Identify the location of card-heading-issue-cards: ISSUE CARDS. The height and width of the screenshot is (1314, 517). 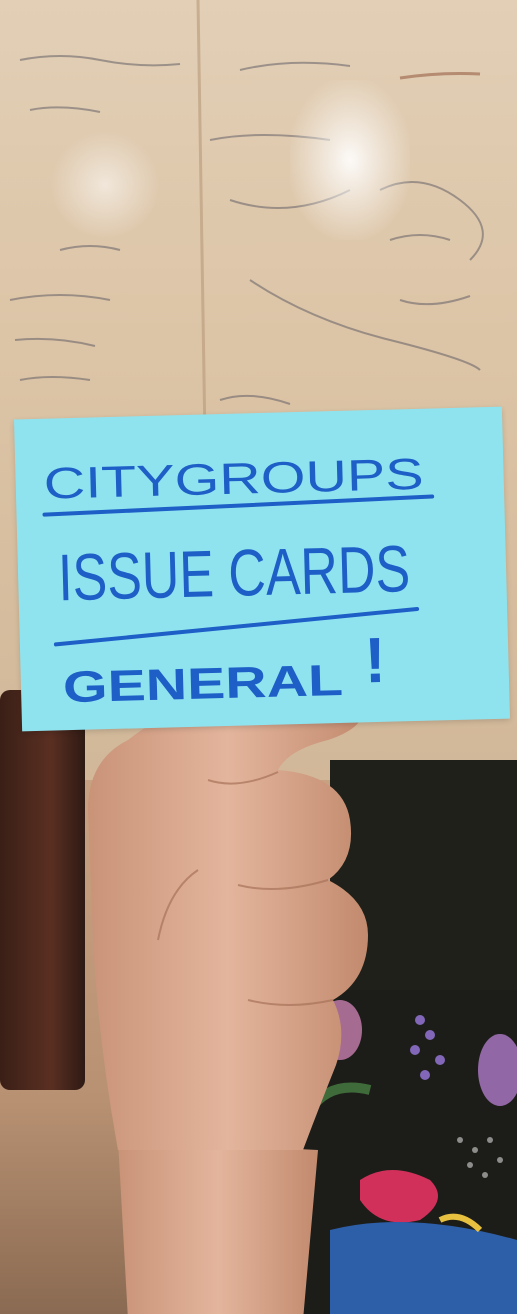
(234, 572).